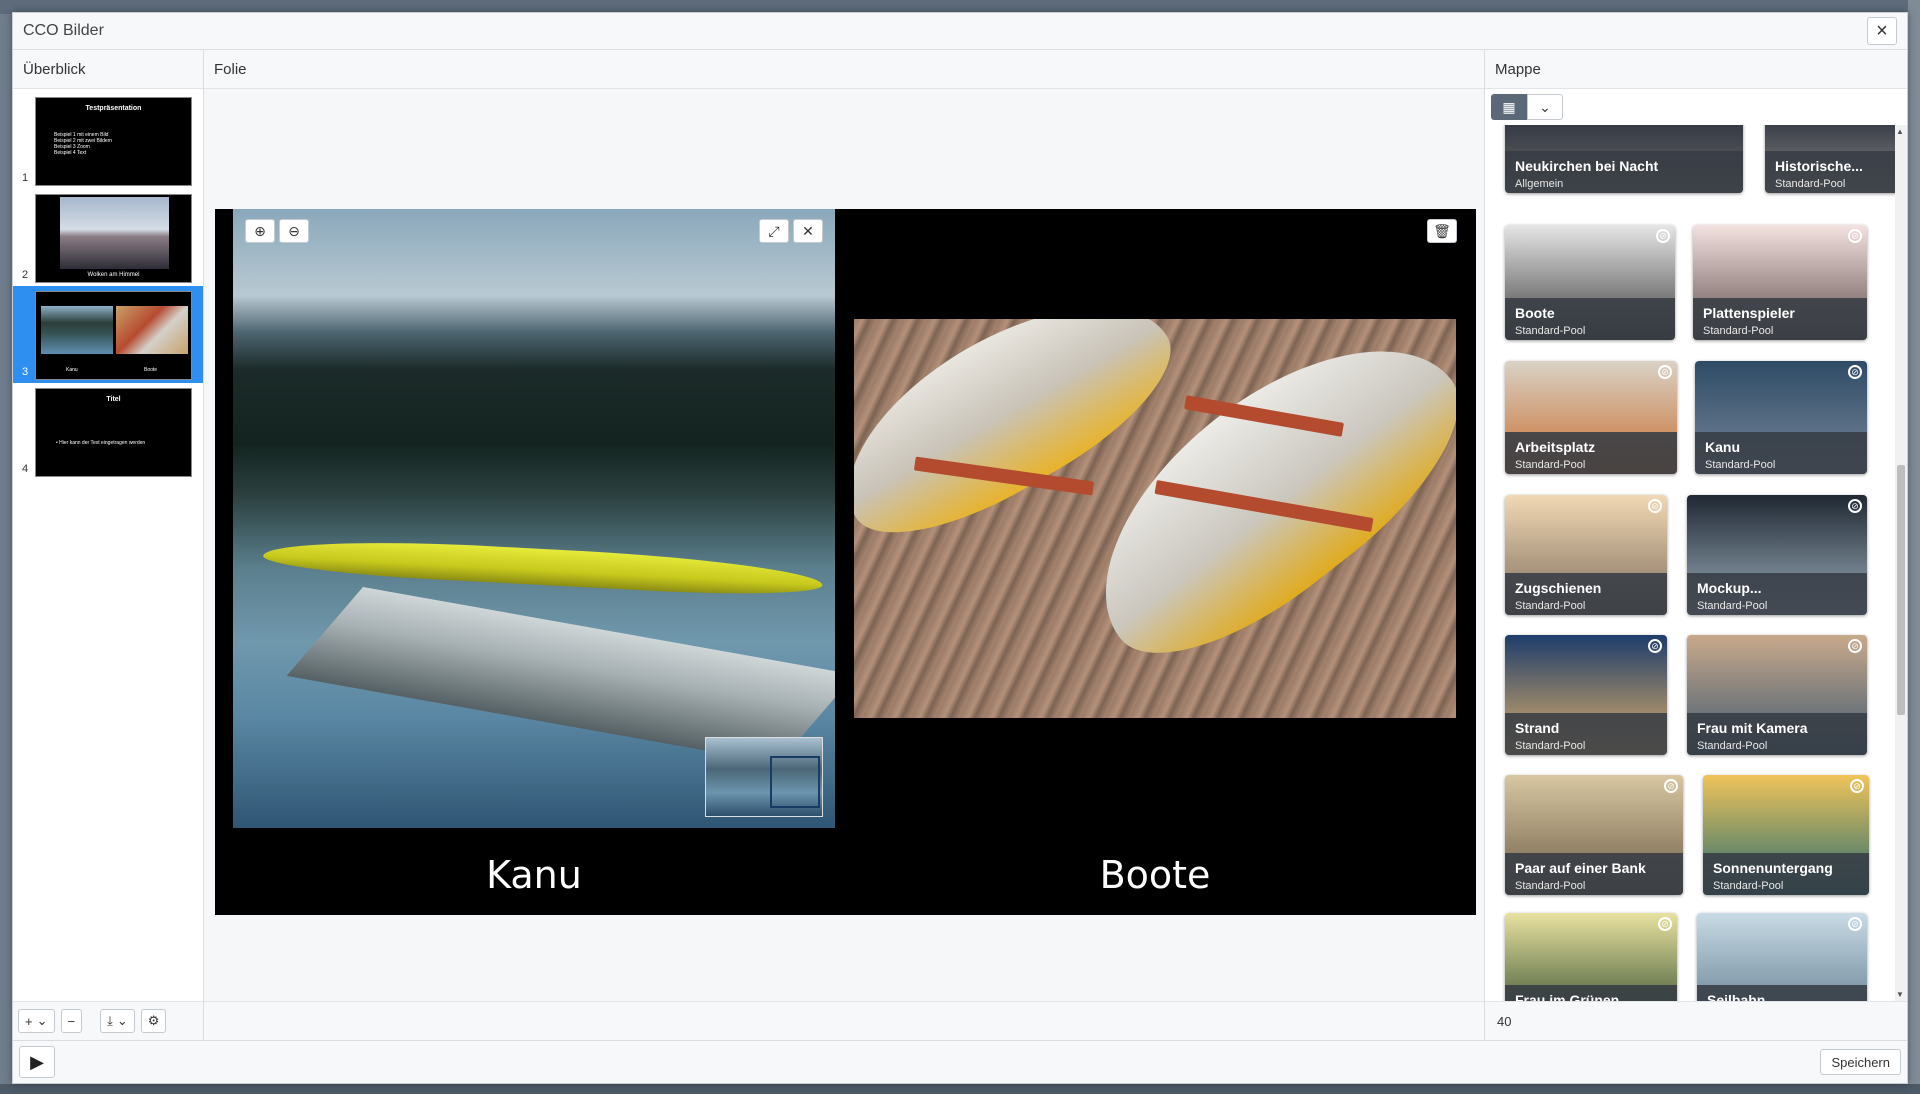 The height and width of the screenshot is (1094, 1920). I want to click on card-name: Strand, so click(1537, 728).